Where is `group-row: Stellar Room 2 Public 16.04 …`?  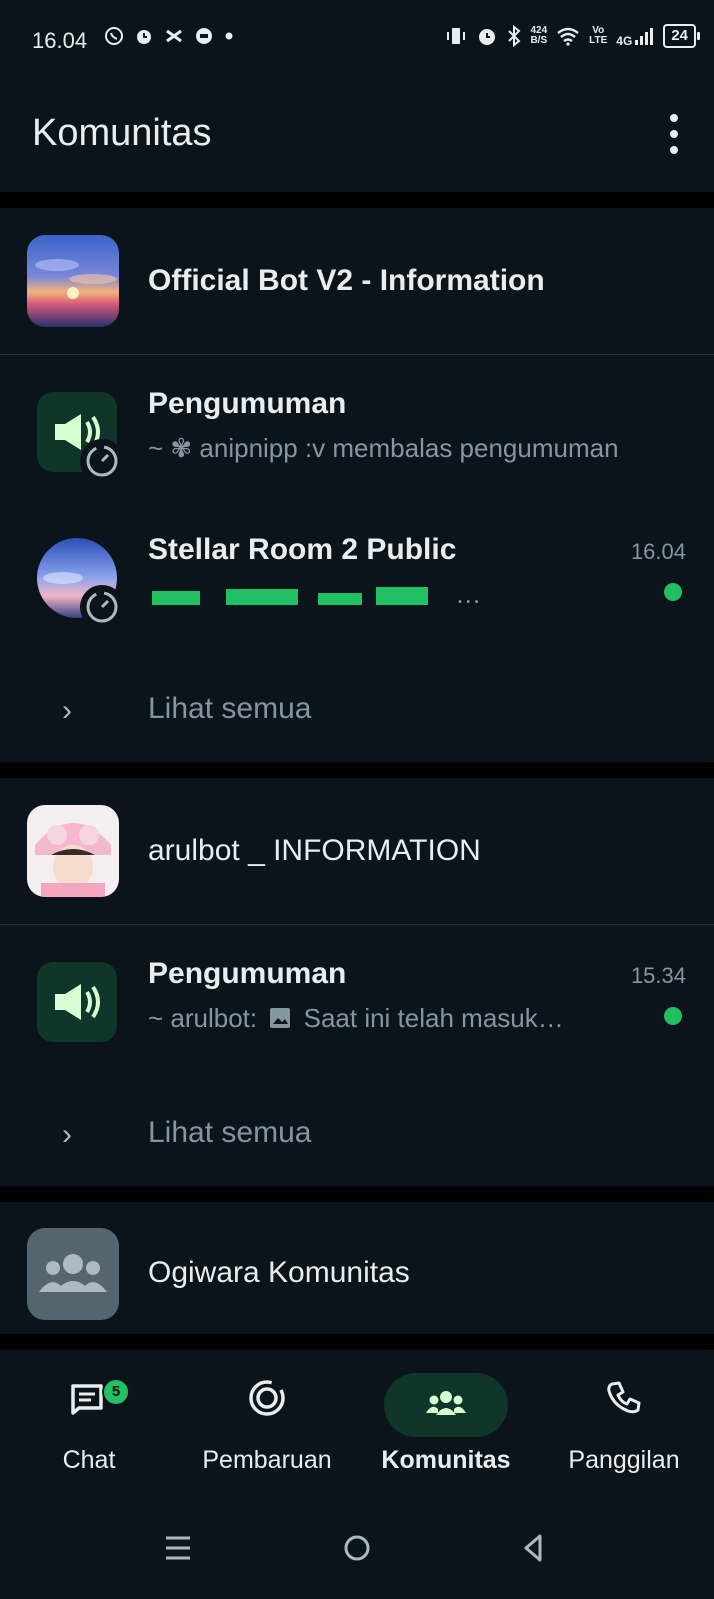 group-row: Stellar Room 2 Public 16.04 … is located at coordinates (357, 584).